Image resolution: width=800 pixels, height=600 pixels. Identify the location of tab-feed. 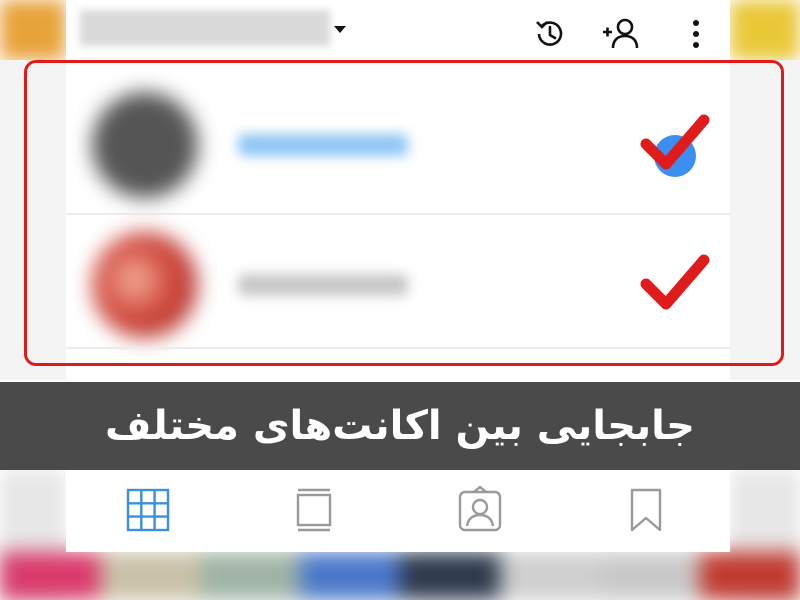
(314, 510).